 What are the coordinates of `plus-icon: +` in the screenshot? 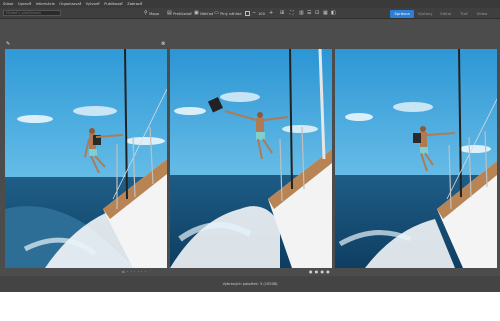 It's located at (271, 13).